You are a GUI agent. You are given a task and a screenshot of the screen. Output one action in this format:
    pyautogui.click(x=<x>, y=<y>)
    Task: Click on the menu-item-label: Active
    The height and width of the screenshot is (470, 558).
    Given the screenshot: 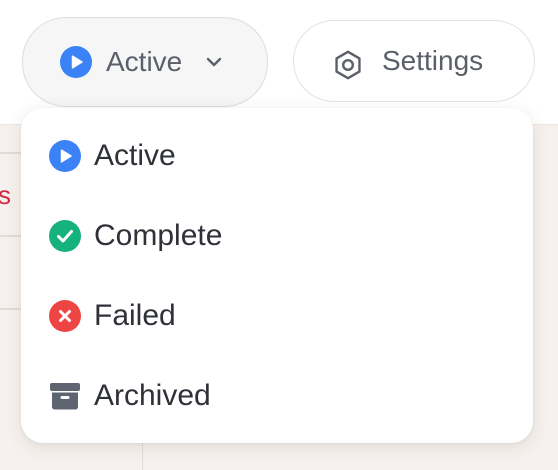 What is the action you would take?
    pyautogui.click(x=135, y=155)
    